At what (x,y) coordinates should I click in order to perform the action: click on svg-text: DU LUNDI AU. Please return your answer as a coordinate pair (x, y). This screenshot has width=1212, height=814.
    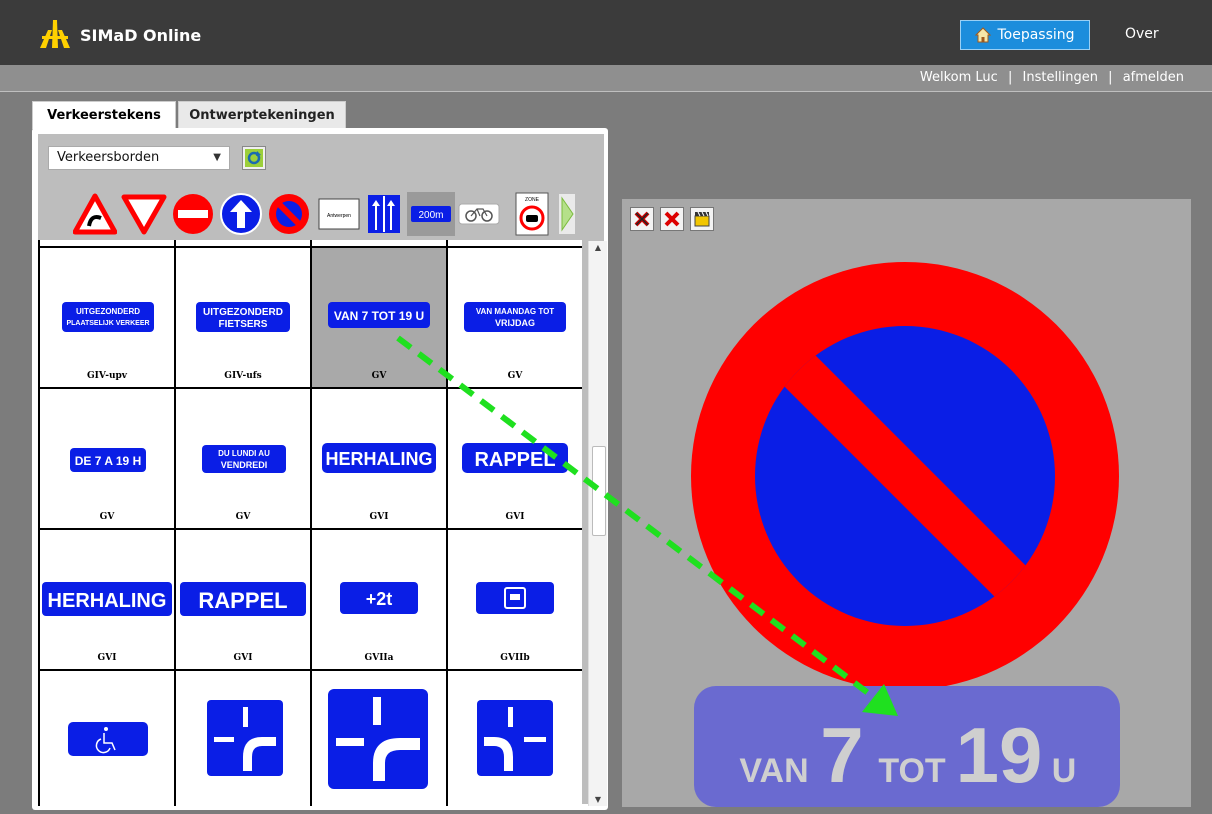
    Looking at the image, I should click on (244, 453).